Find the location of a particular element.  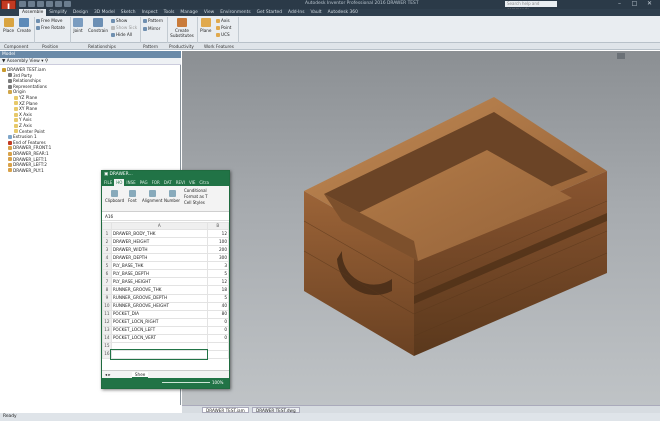

corner-cell is located at coordinates (107, 226).